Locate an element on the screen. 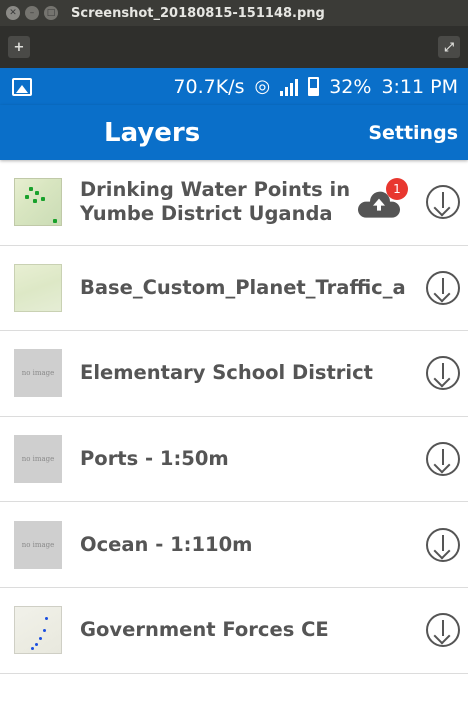 The width and height of the screenshot is (468, 706). clock: 3:11 PM is located at coordinates (419, 86).